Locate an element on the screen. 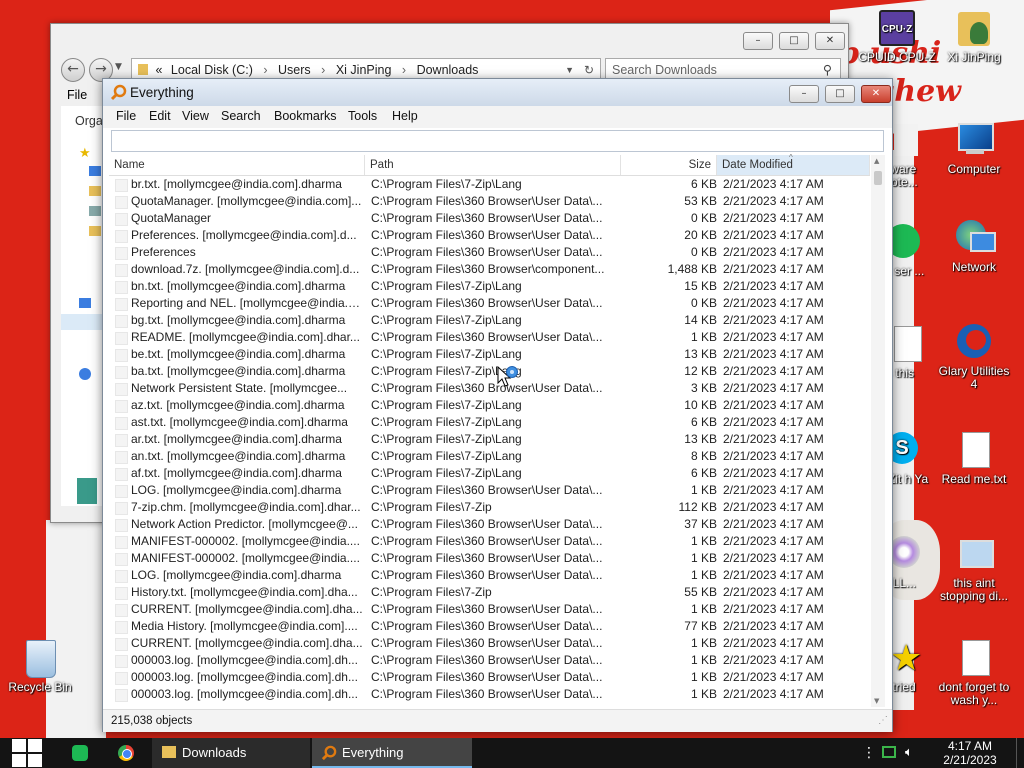 Image resolution: width=1024 pixels, height=768 pixels. taskbar-task-everything: Everything is located at coordinates (392, 753).